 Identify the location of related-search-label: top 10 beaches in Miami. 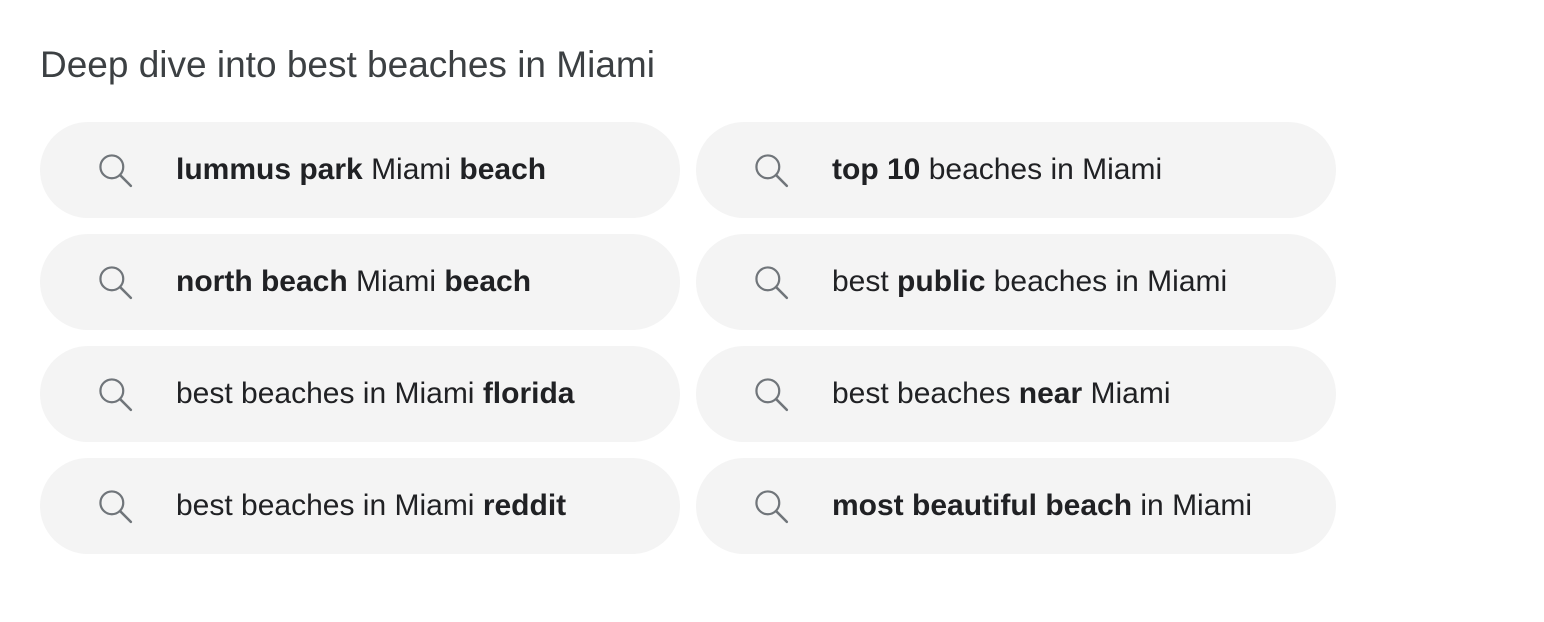
(997, 170).